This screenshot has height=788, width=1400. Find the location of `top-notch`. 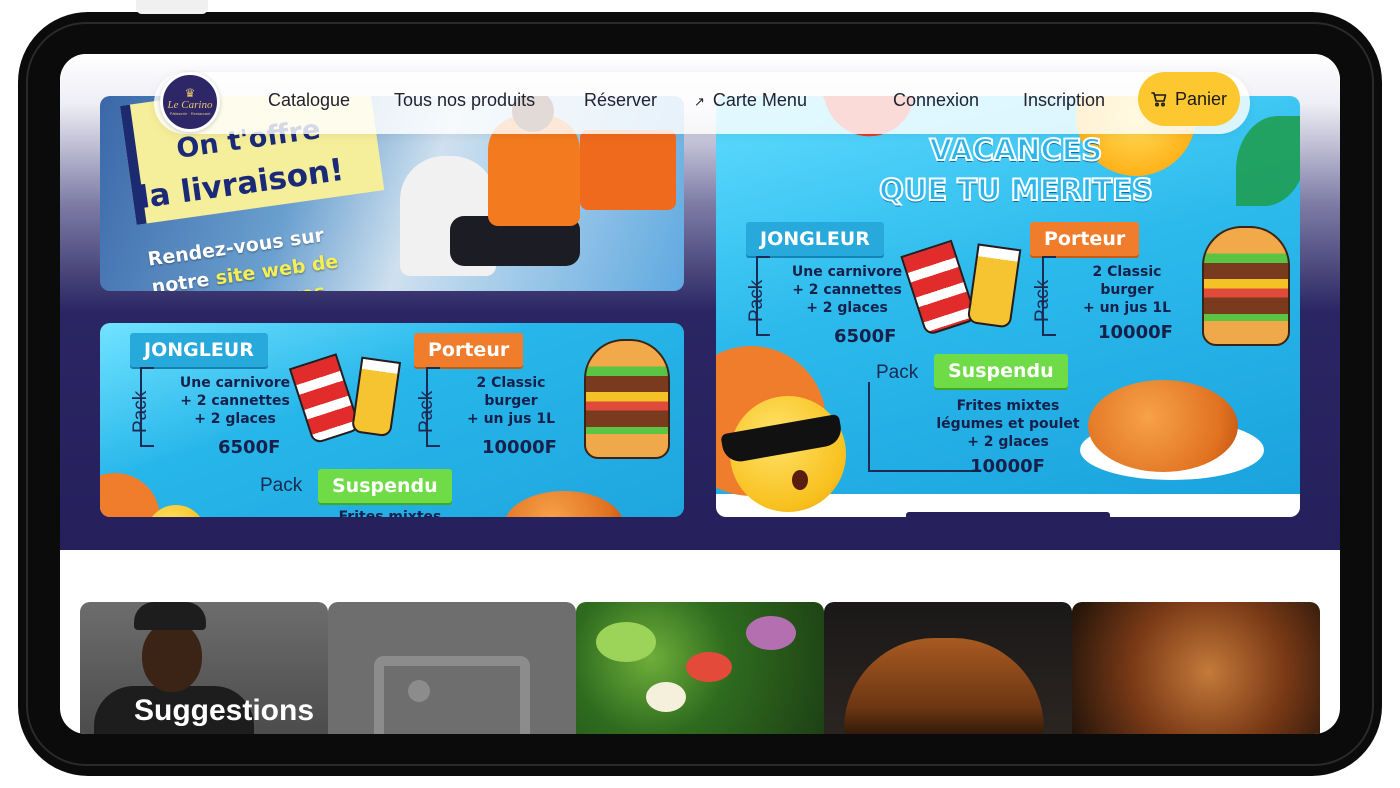

top-notch is located at coordinates (172, 7).